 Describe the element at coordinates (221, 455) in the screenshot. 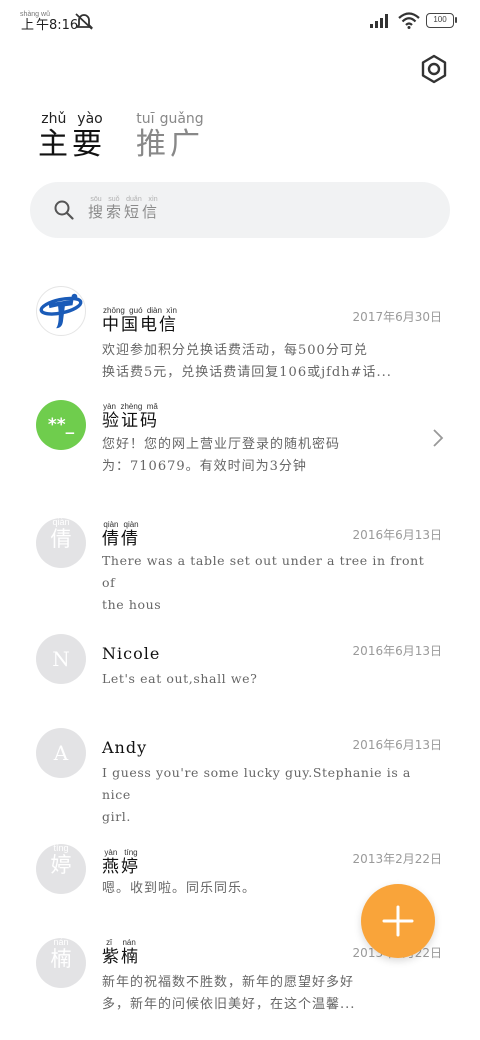

I see `message-preview: 您好！您的网上营业厅登录的随机密码 为：710679。有效时间为3分钟` at that location.